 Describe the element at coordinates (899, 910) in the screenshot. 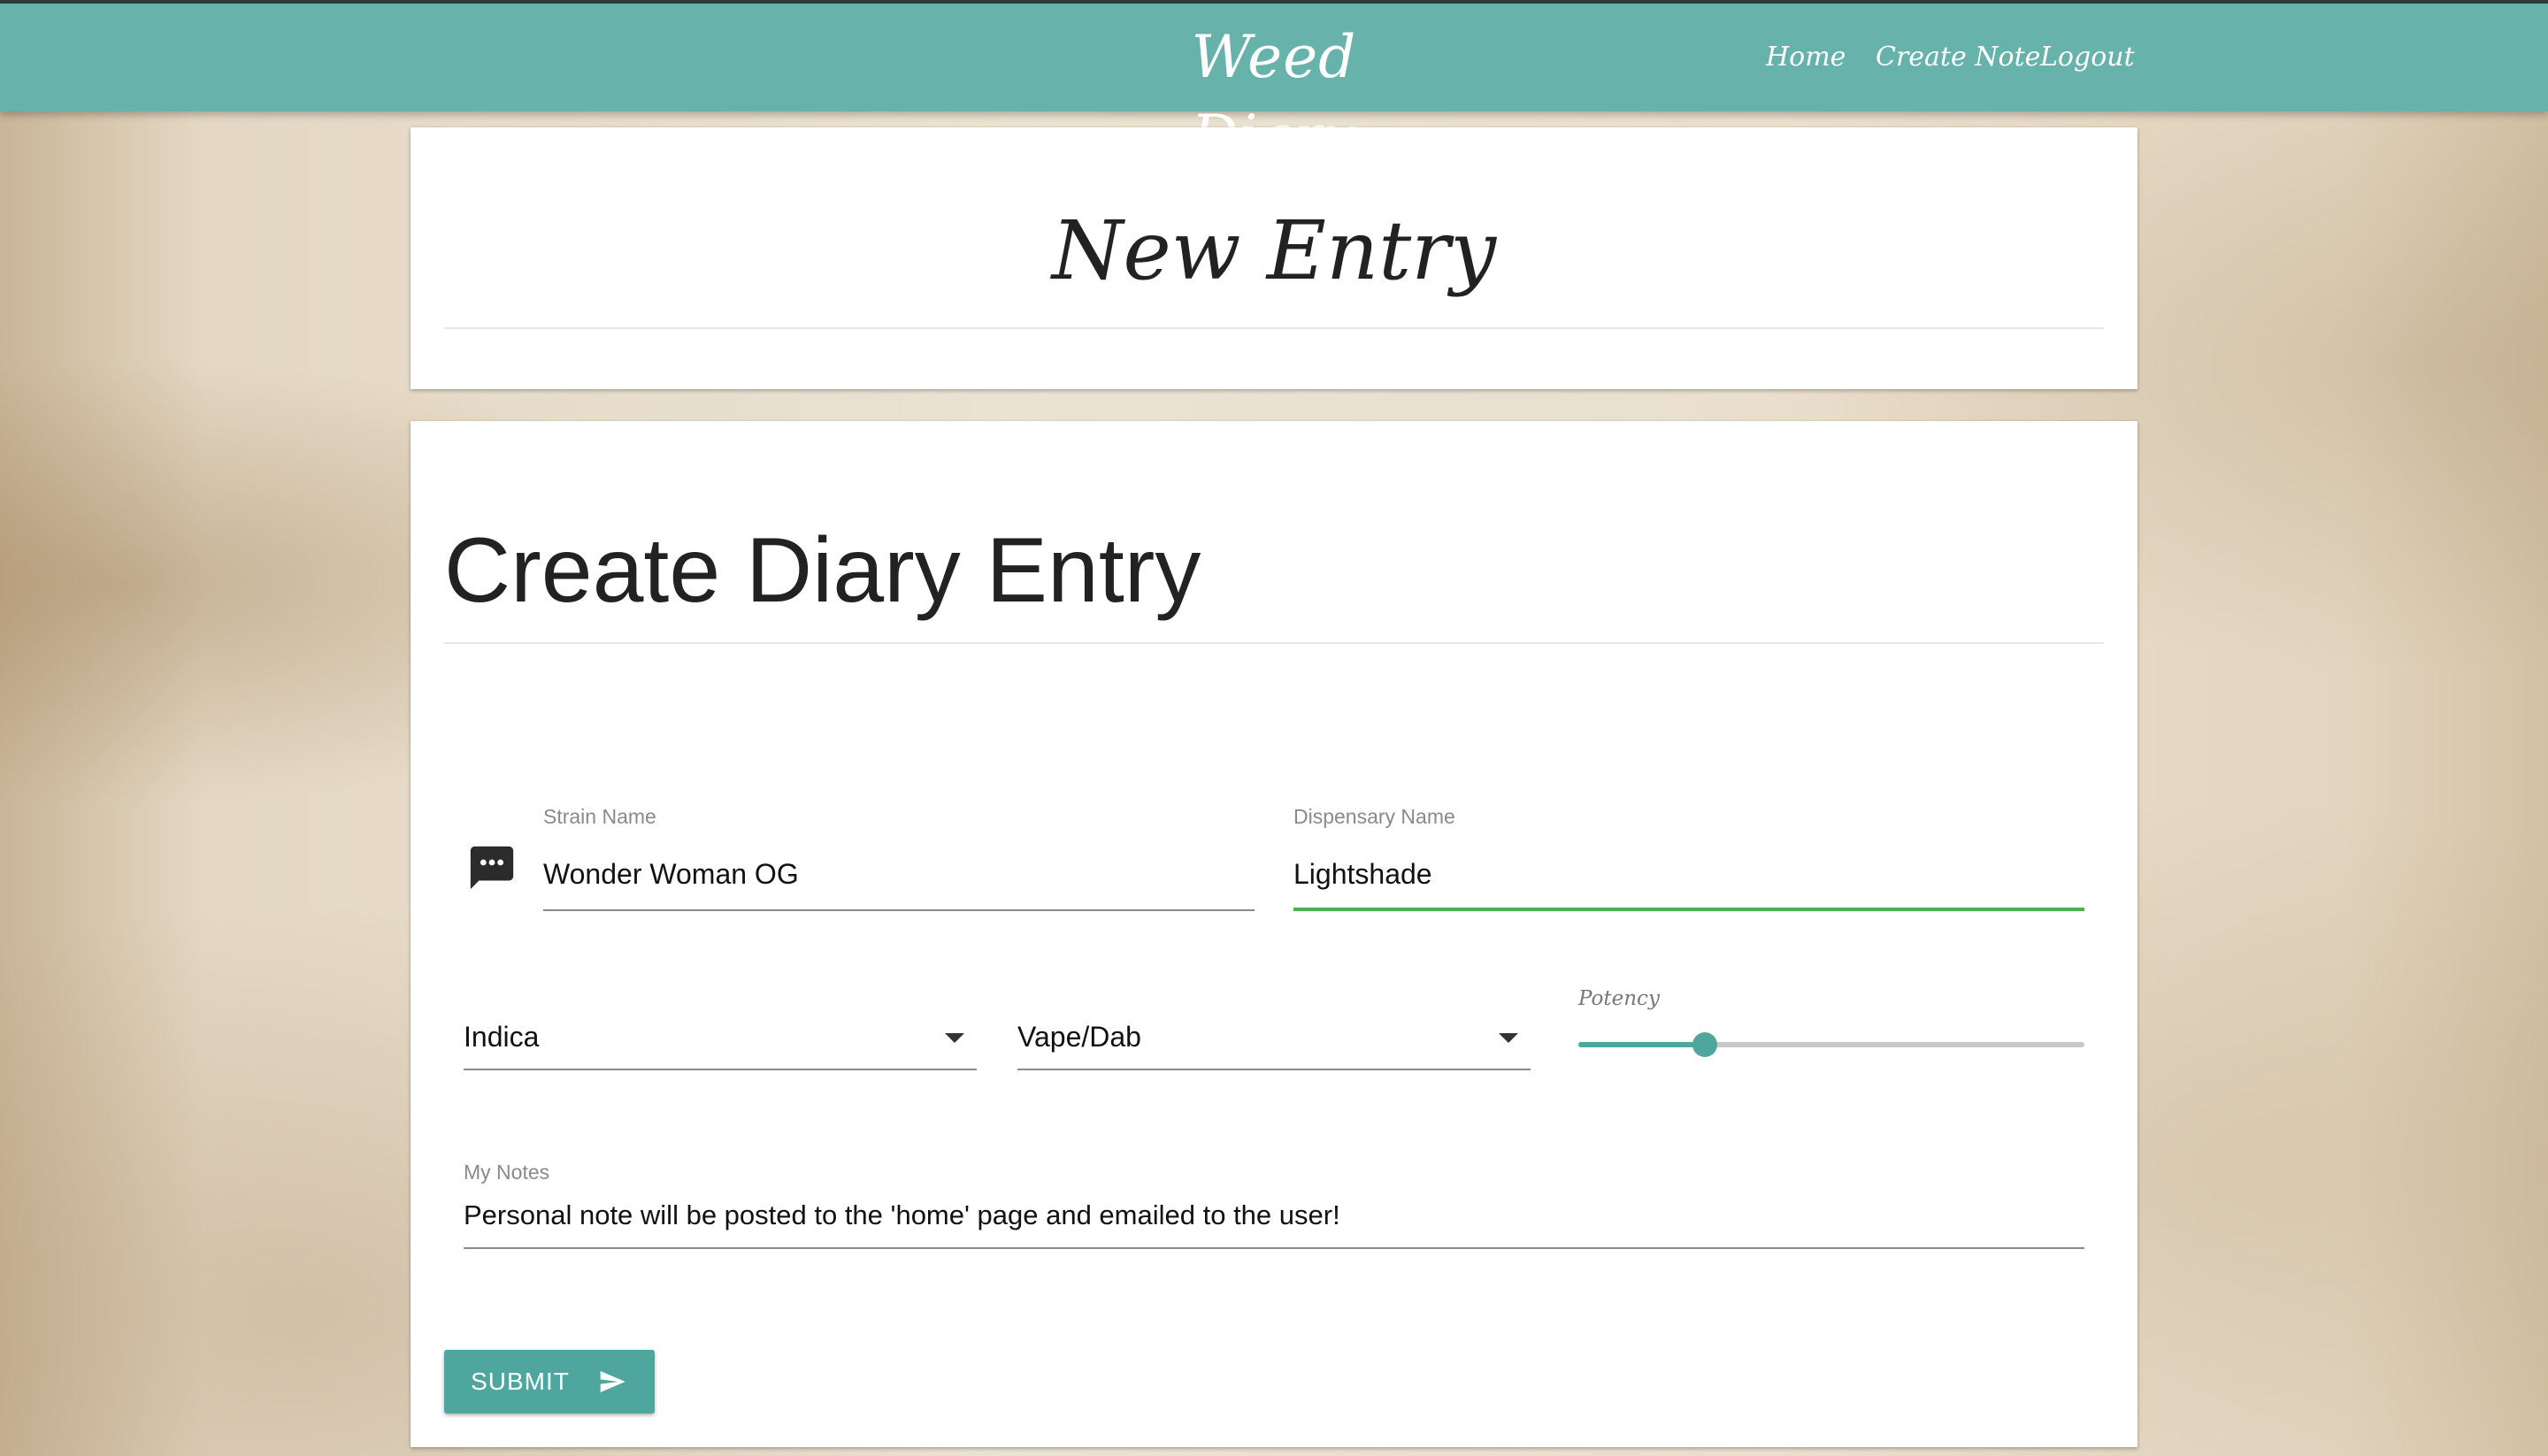

I see `strain-name-underline` at that location.